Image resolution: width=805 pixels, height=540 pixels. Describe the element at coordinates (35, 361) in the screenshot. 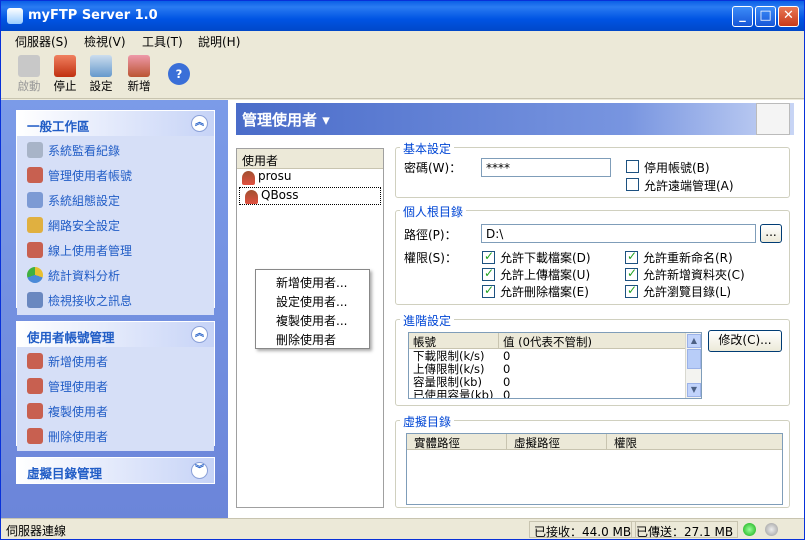

I see `add-user-icon` at that location.